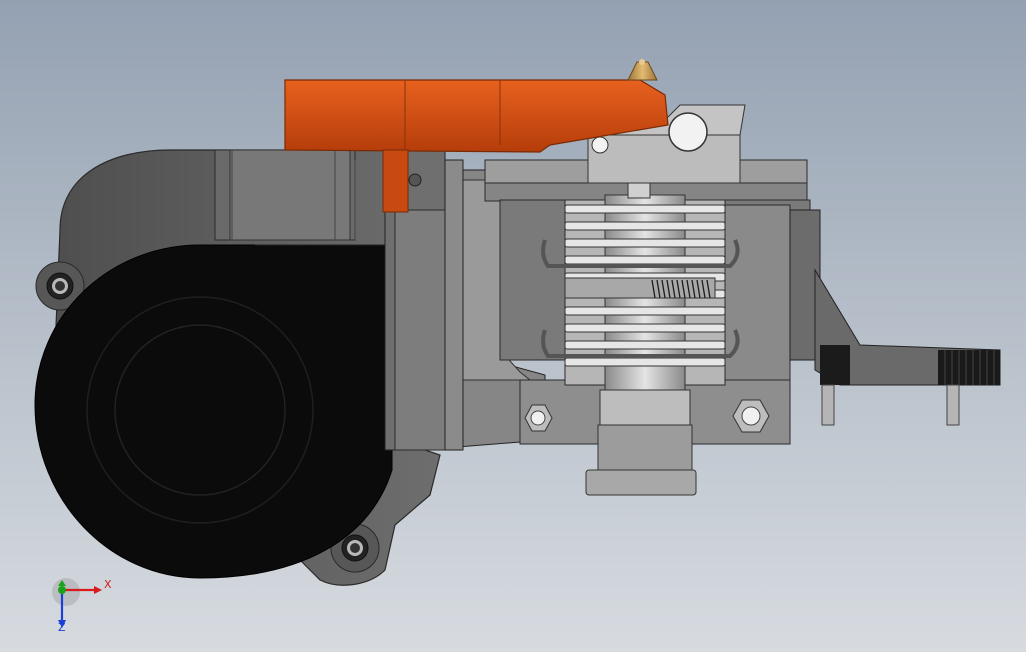 The image size is (1026, 652). Describe the element at coordinates (641, 442) in the screenshot. I see `heater-block` at that location.